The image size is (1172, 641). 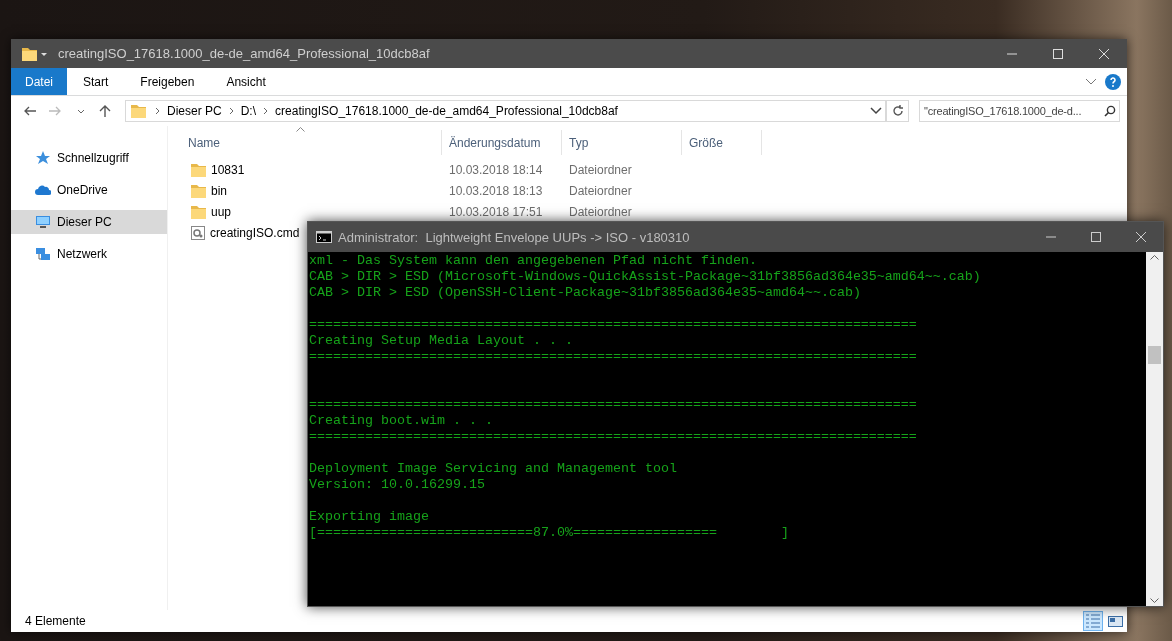 What do you see at coordinates (514, 237) in the screenshot?
I see `window-title: Administrator: Lightweight Envelope UUPs -> ISO - v180310` at bounding box center [514, 237].